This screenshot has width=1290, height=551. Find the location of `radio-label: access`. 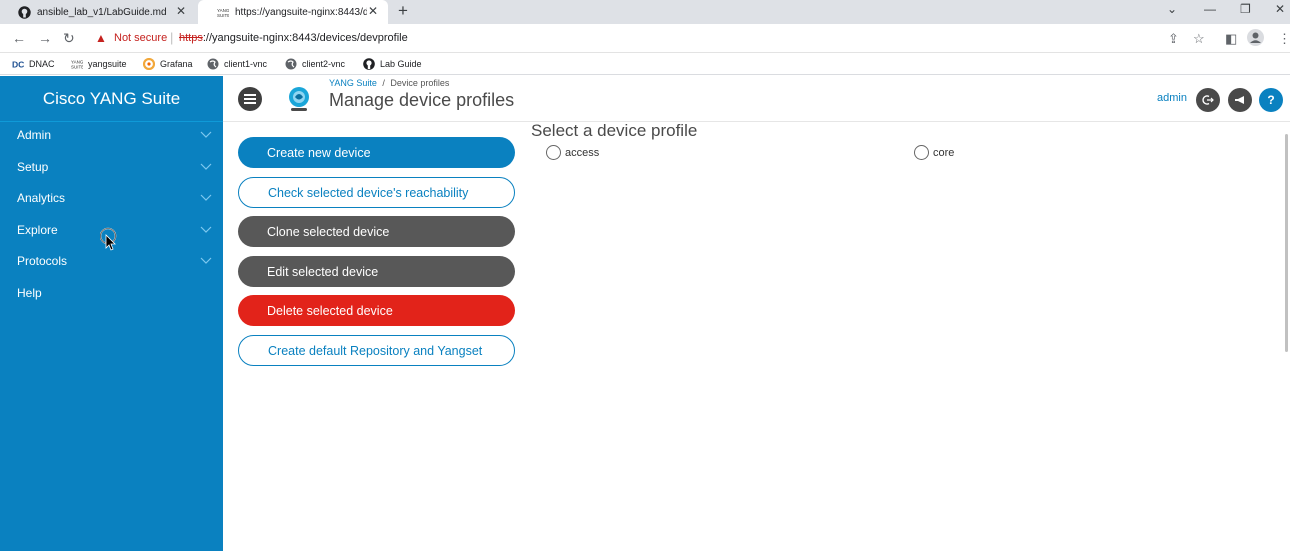

radio-label: access is located at coordinates (582, 152).